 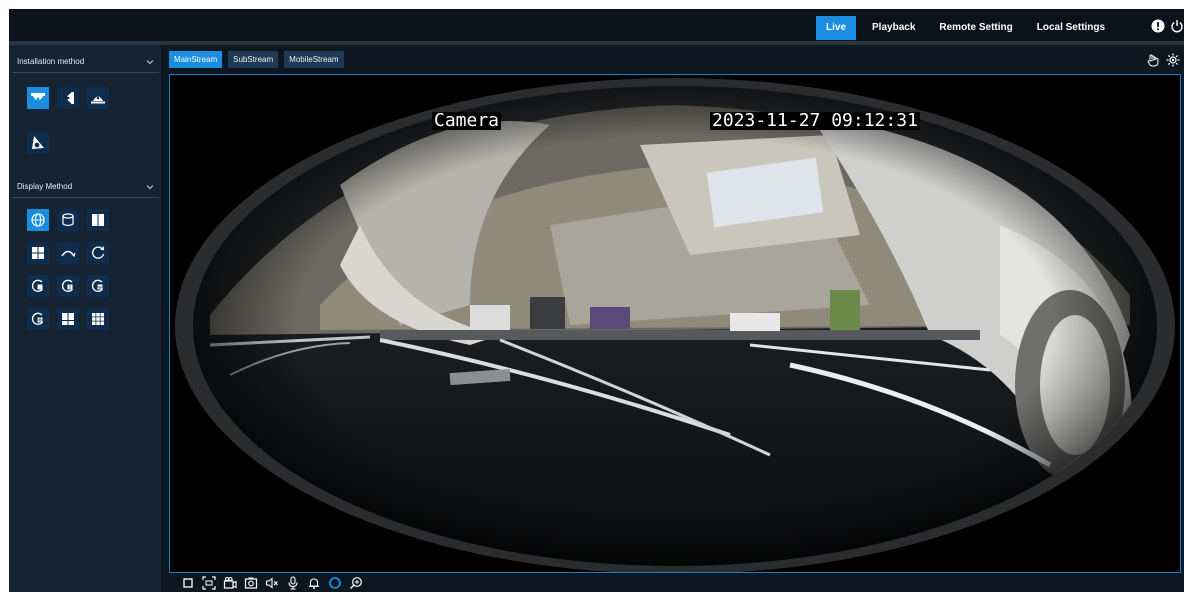 What do you see at coordinates (250, 582) in the screenshot?
I see `snapshot-icon` at bounding box center [250, 582].